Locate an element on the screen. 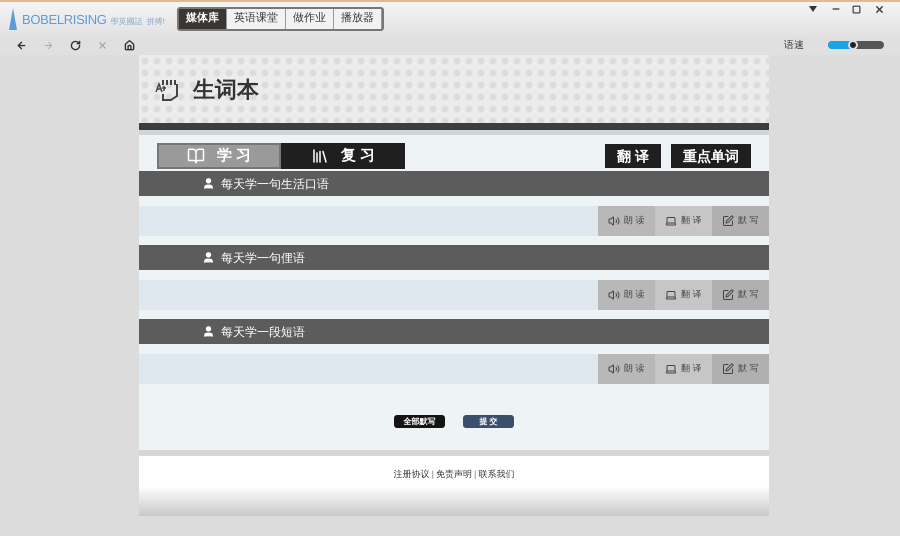 This screenshot has height=536, width=900. slogan-text: 學英國話 is located at coordinates (126, 22).